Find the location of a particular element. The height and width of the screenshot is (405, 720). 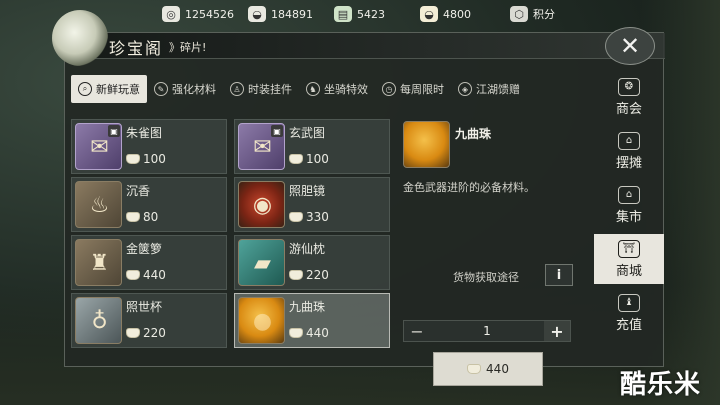

gold-ingot-icon: ◒ is located at coordinates (429, 14).